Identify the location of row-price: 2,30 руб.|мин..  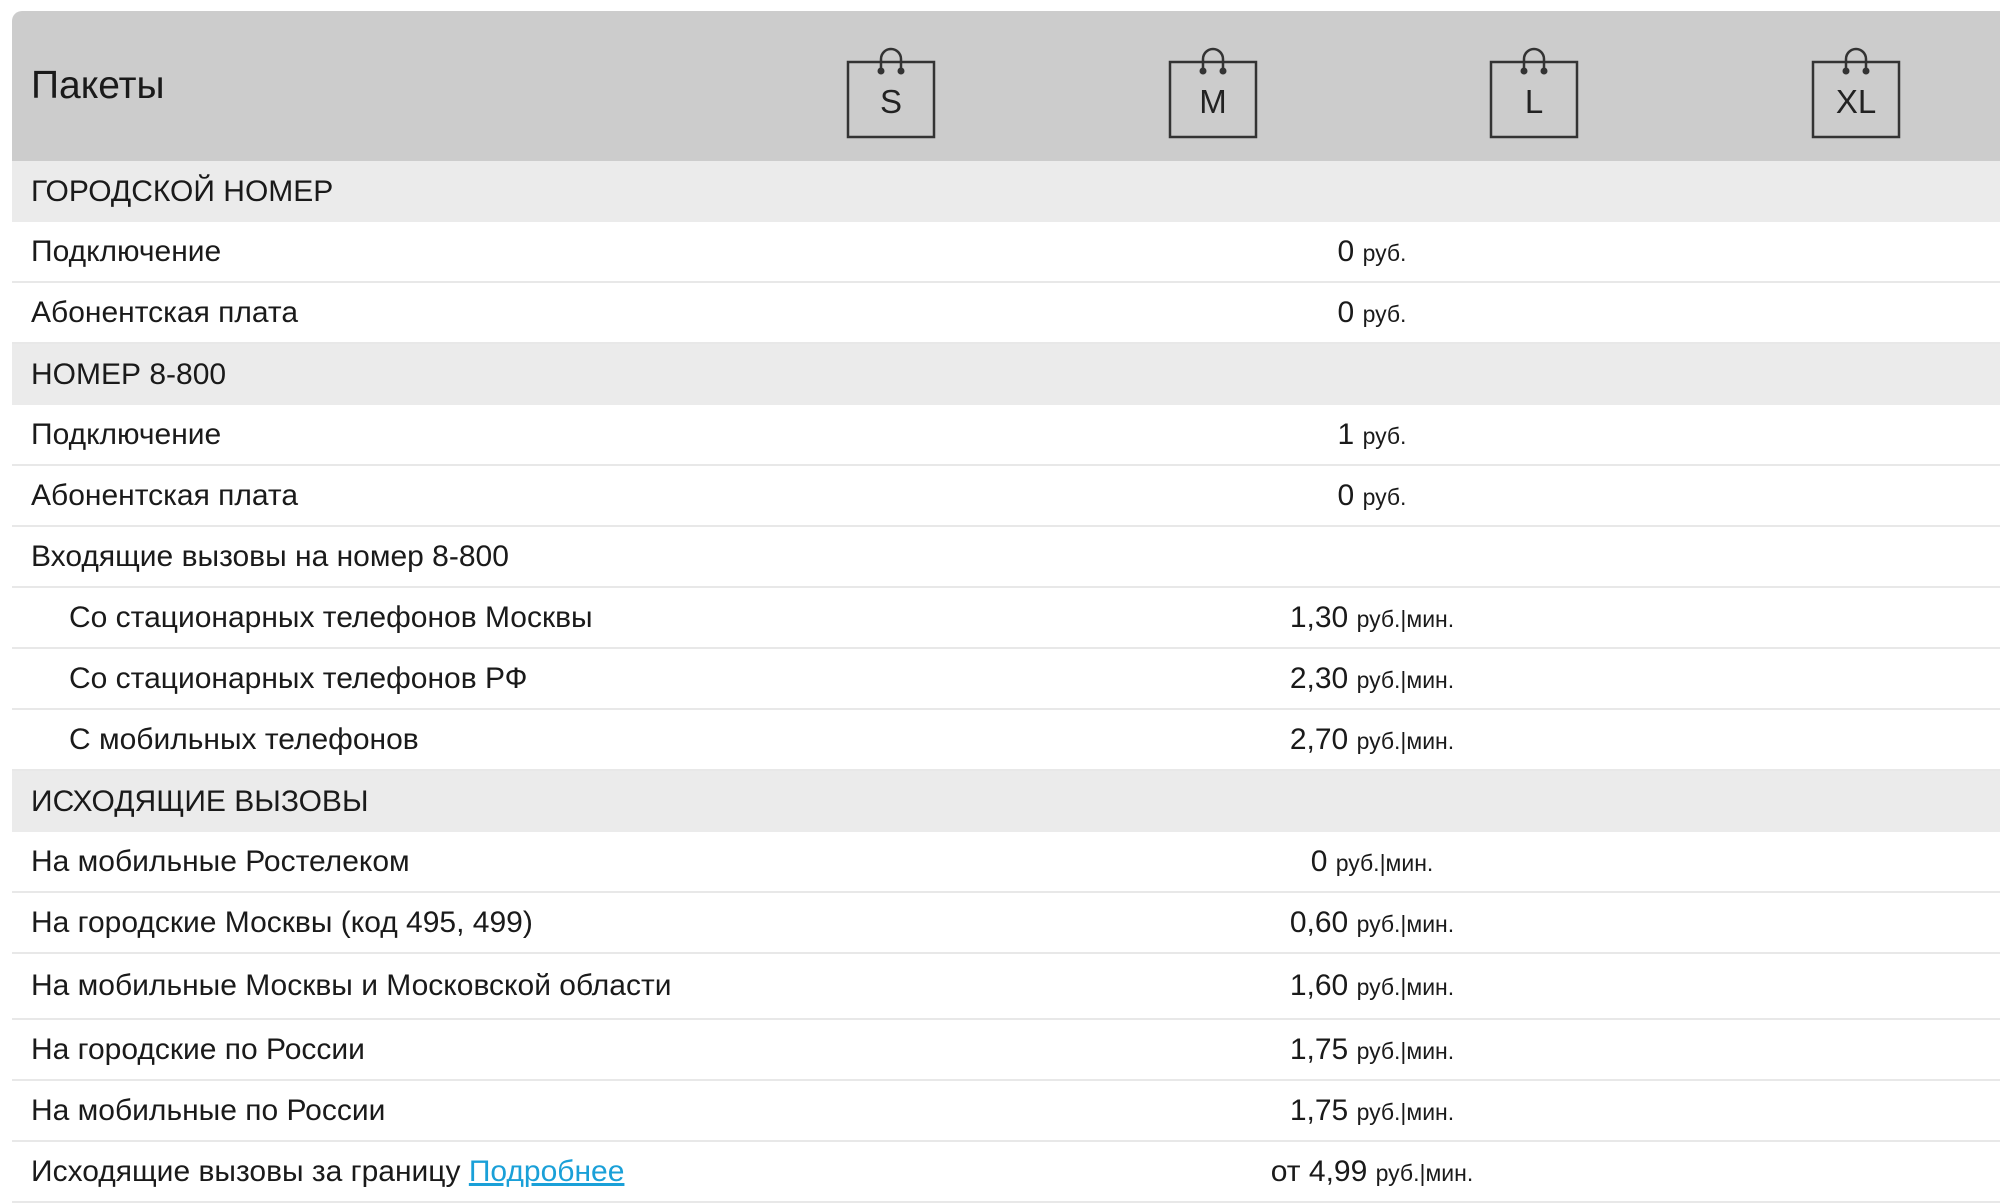
(1372, 679).